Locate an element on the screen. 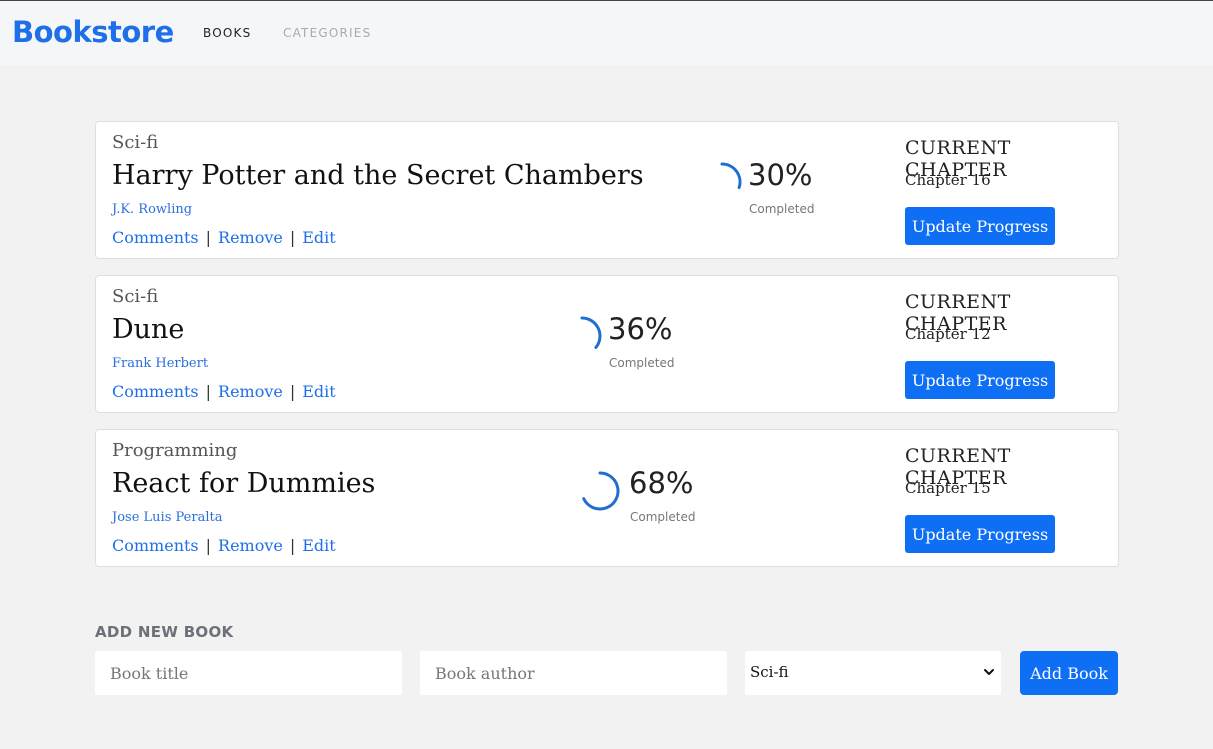 The image size is (1213, 749). nav-books-link: BOOKS is located at coordinates (227, 33).